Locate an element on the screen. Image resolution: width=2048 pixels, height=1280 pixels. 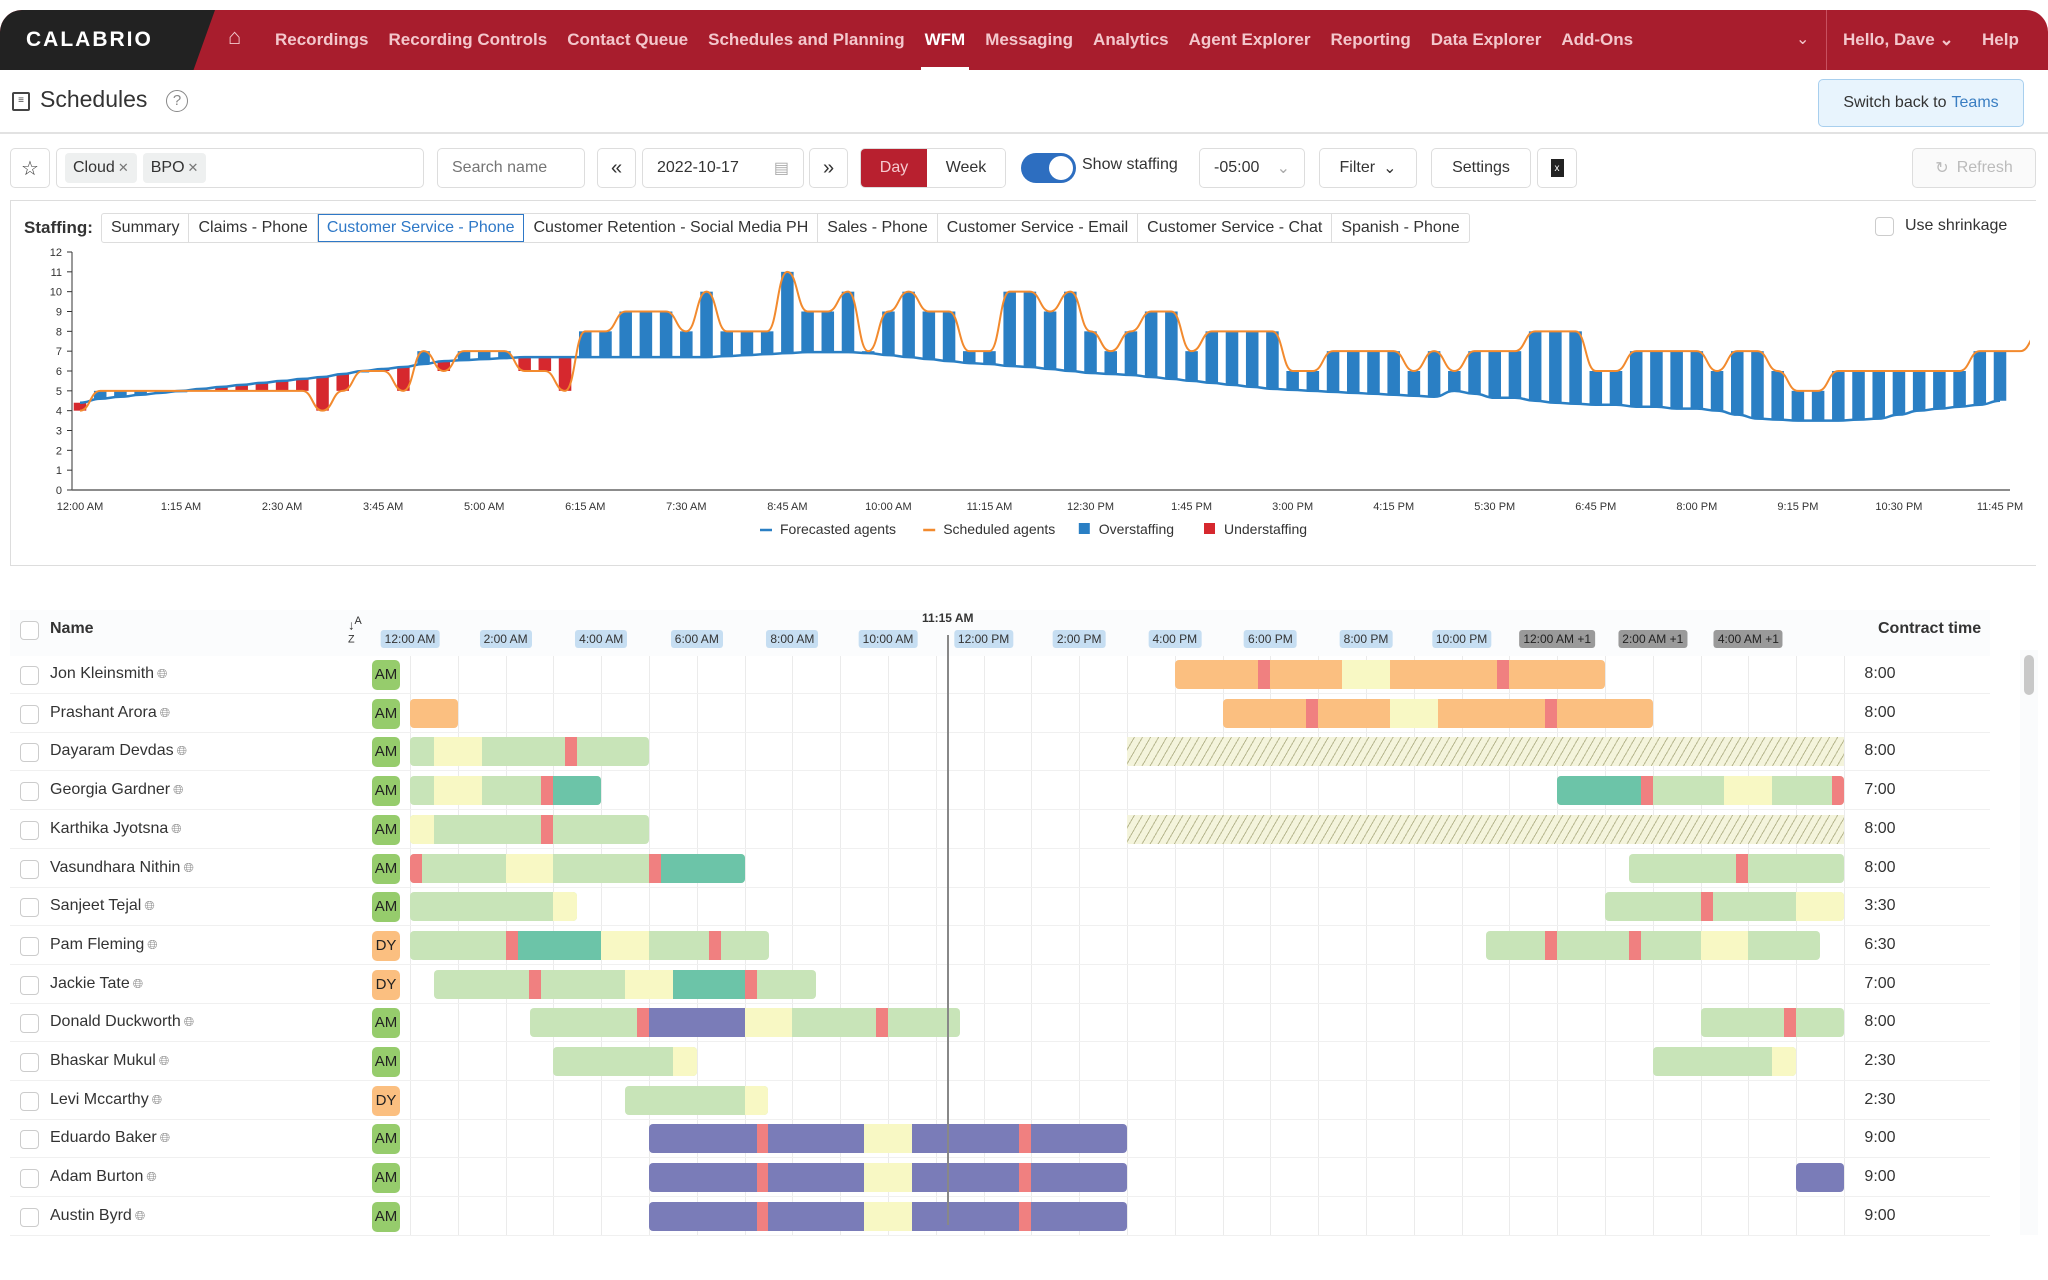
agent-row: Eduardo Baker 🌐︎ AM 9:00 is located at coordinates (1000, 1139).